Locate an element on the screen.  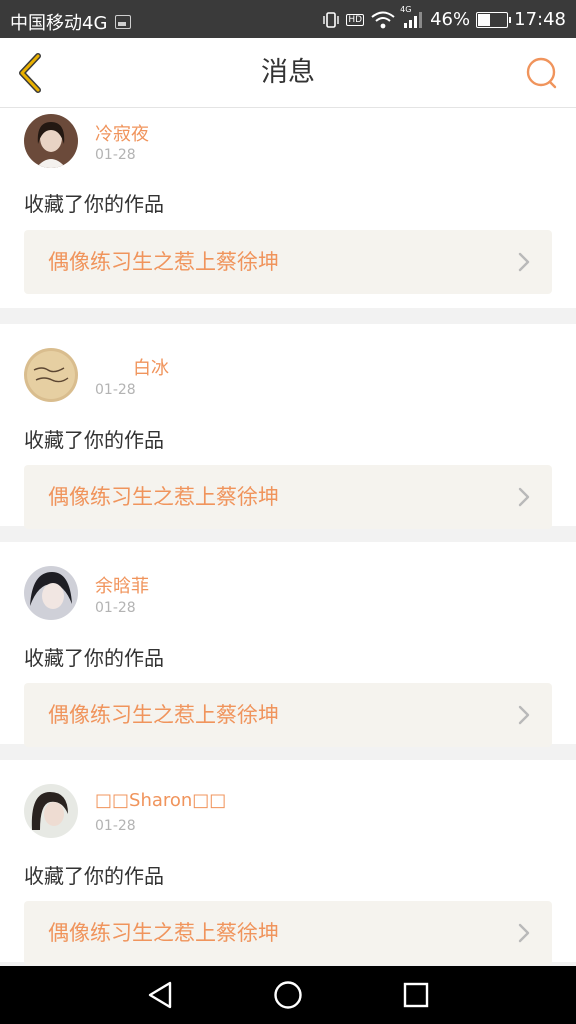
network-type-label: 4G is located at coordinates (406, 9).